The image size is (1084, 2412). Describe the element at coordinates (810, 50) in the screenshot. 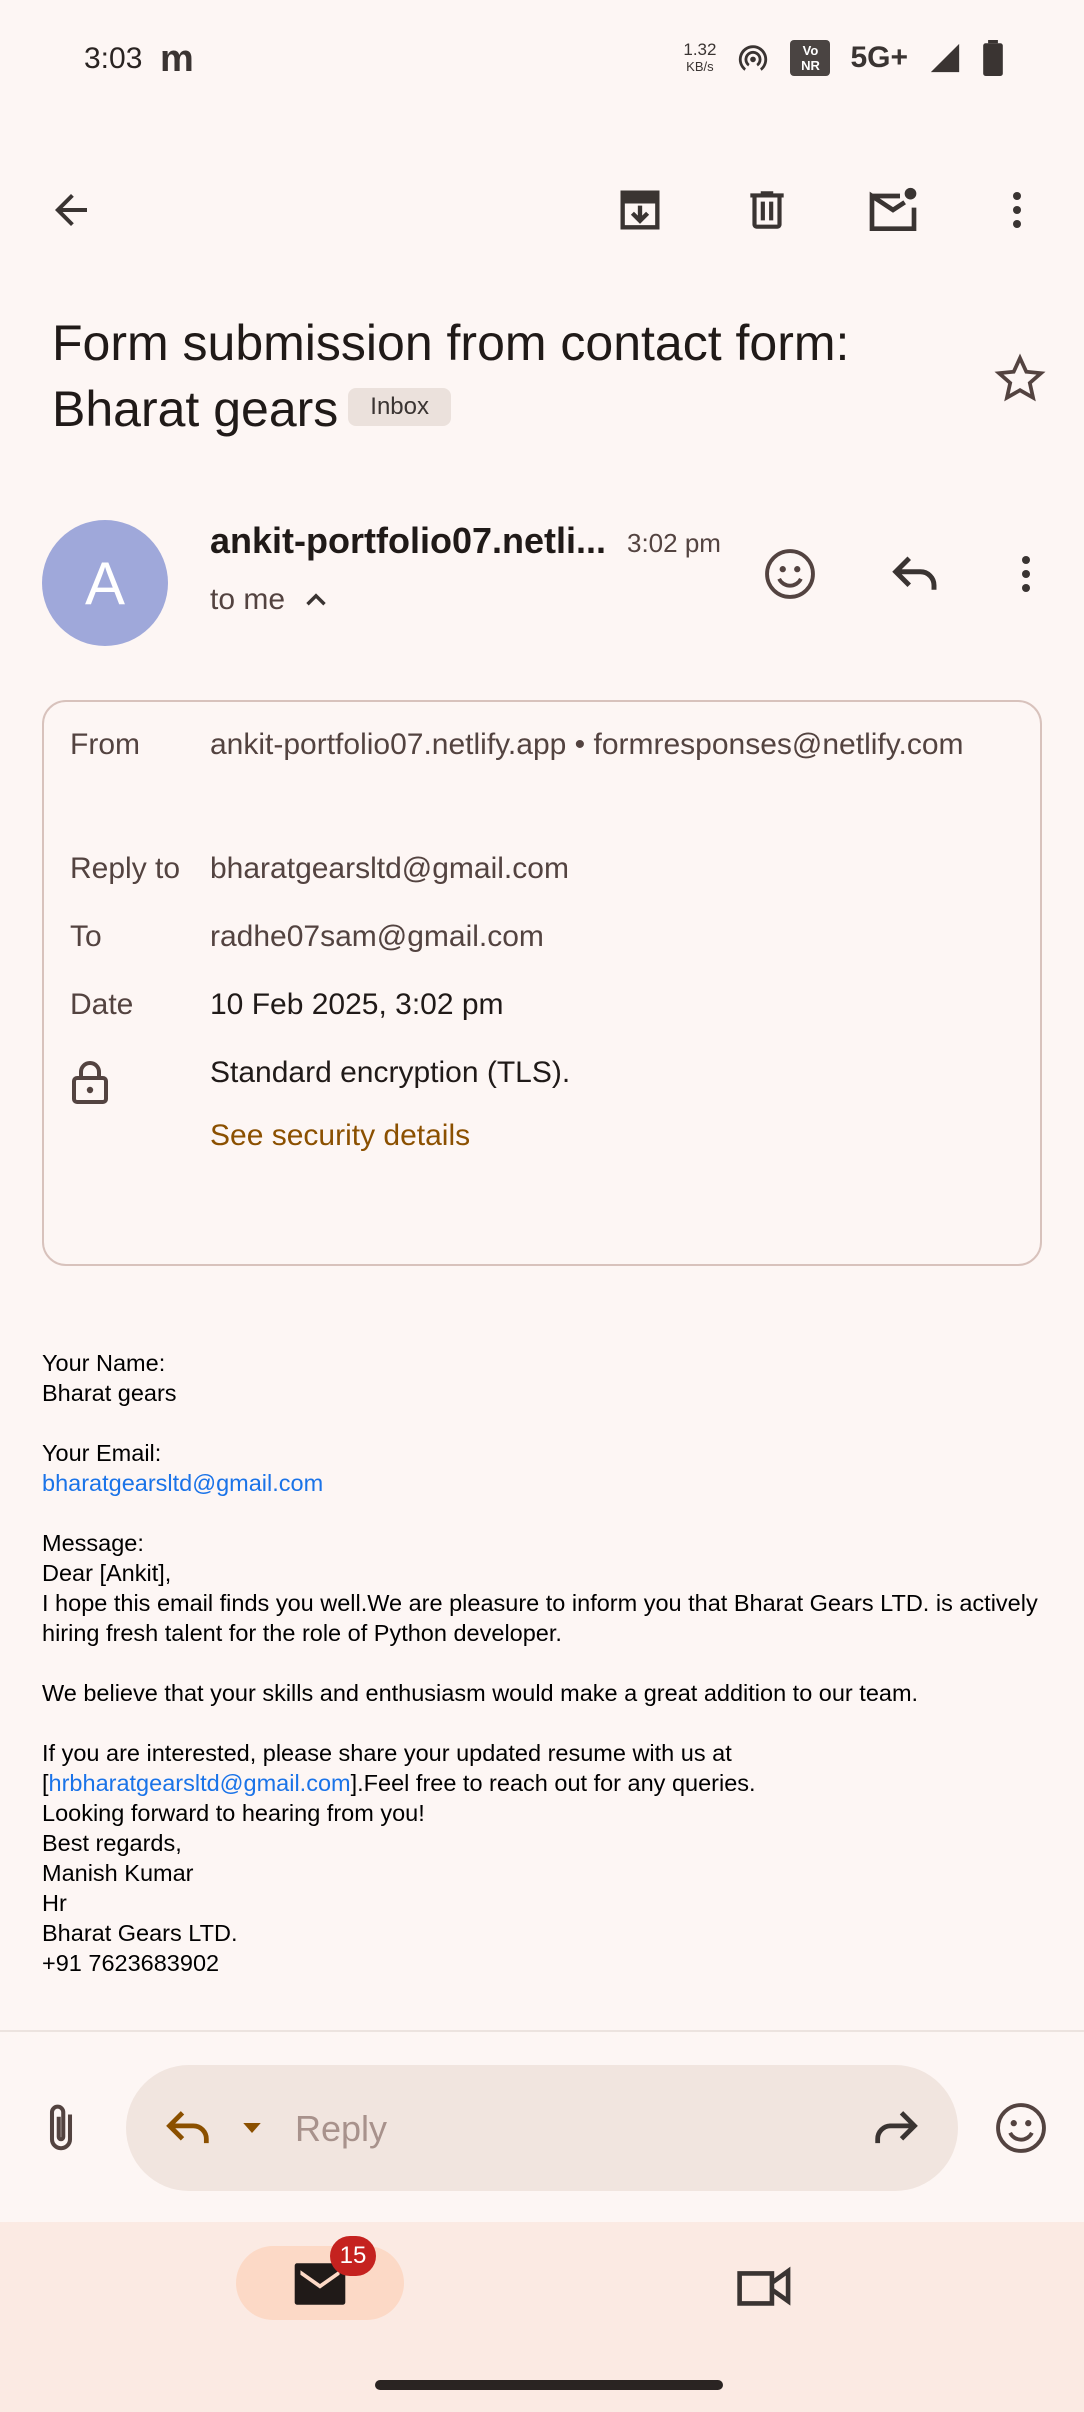

I see `volte-top: Vo` at that location.